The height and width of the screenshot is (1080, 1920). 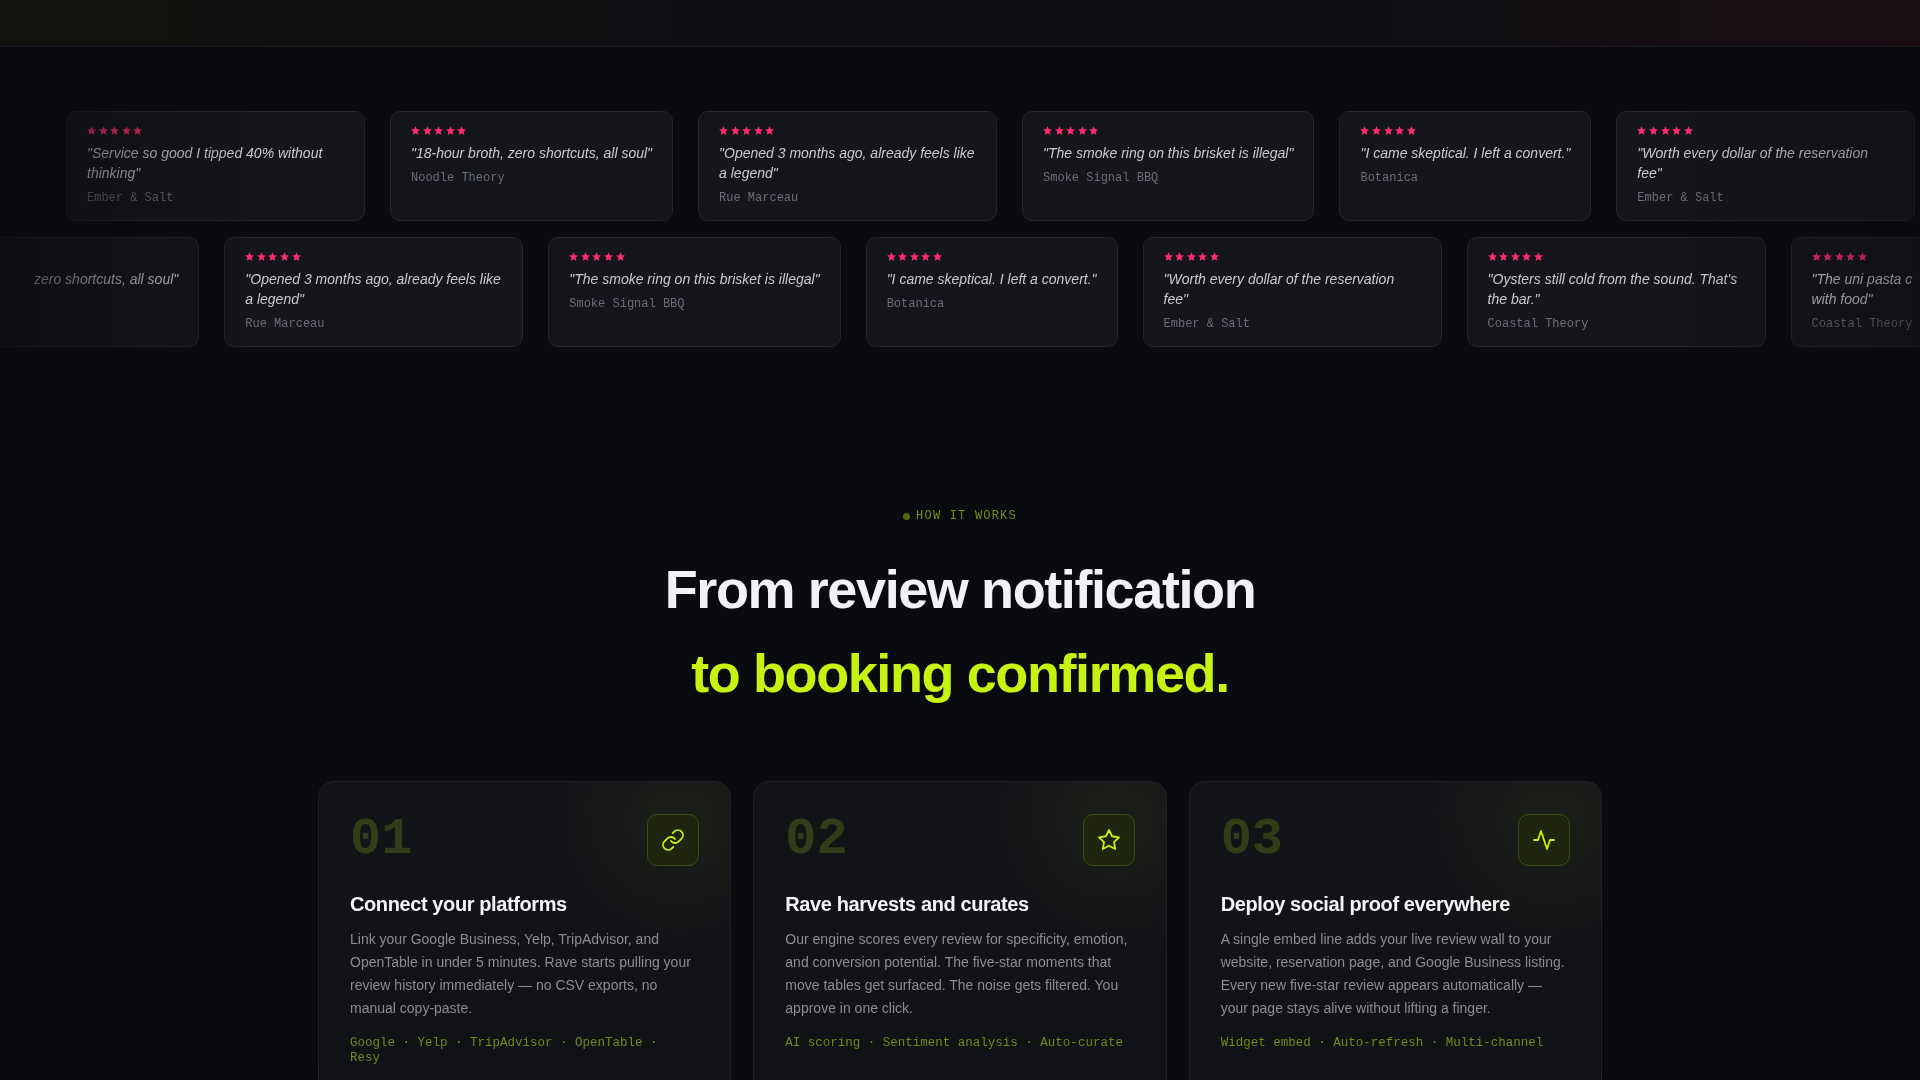 I want to click on feature-tags: AI scoring · Sentiment analysis · Auto-curate, so click(x=955, y=1043).